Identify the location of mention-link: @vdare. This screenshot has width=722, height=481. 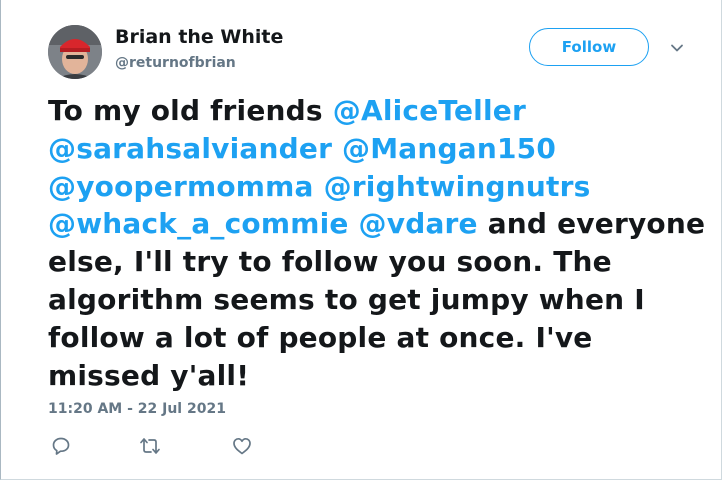
(418, 223).